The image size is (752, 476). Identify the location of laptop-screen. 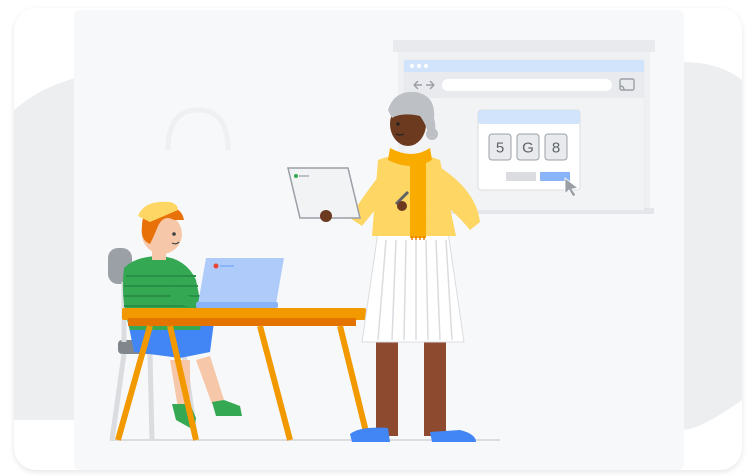
(241, 281).